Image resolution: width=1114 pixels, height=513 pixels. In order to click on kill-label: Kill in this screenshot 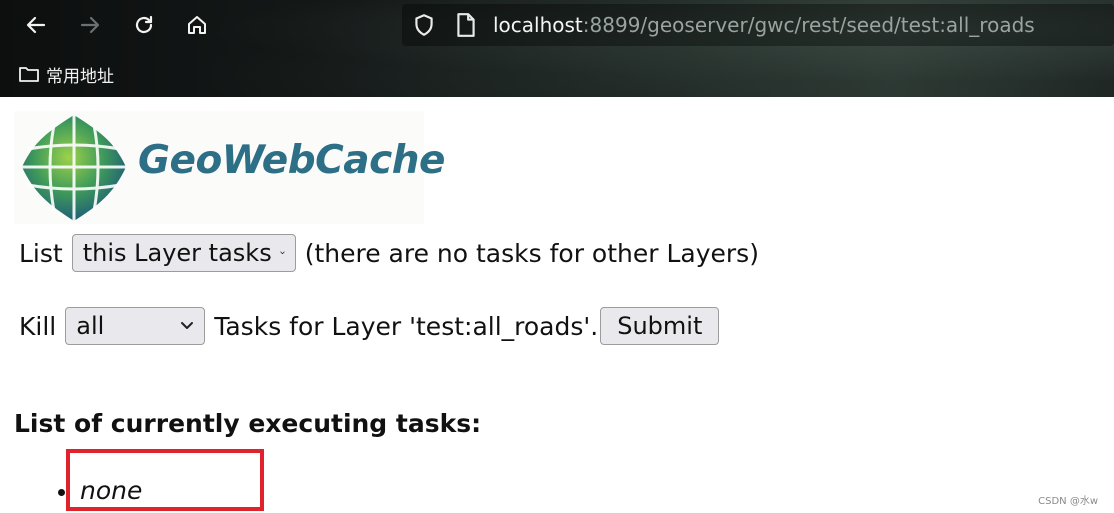, I will do `click(38, 326)`.